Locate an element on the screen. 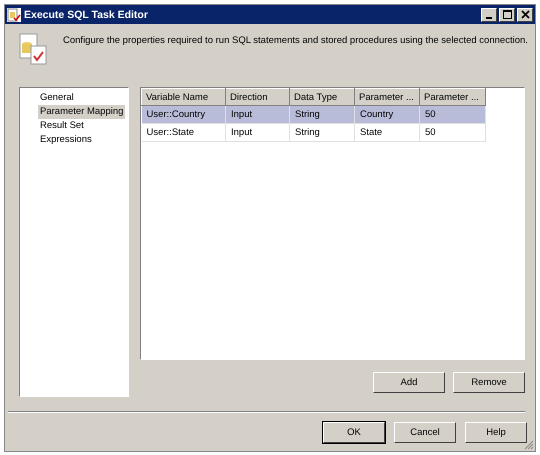 The width and height of the screenshot is (540, 455). table-row: User::State Input String State 50 is located at coordinates (314, 133).